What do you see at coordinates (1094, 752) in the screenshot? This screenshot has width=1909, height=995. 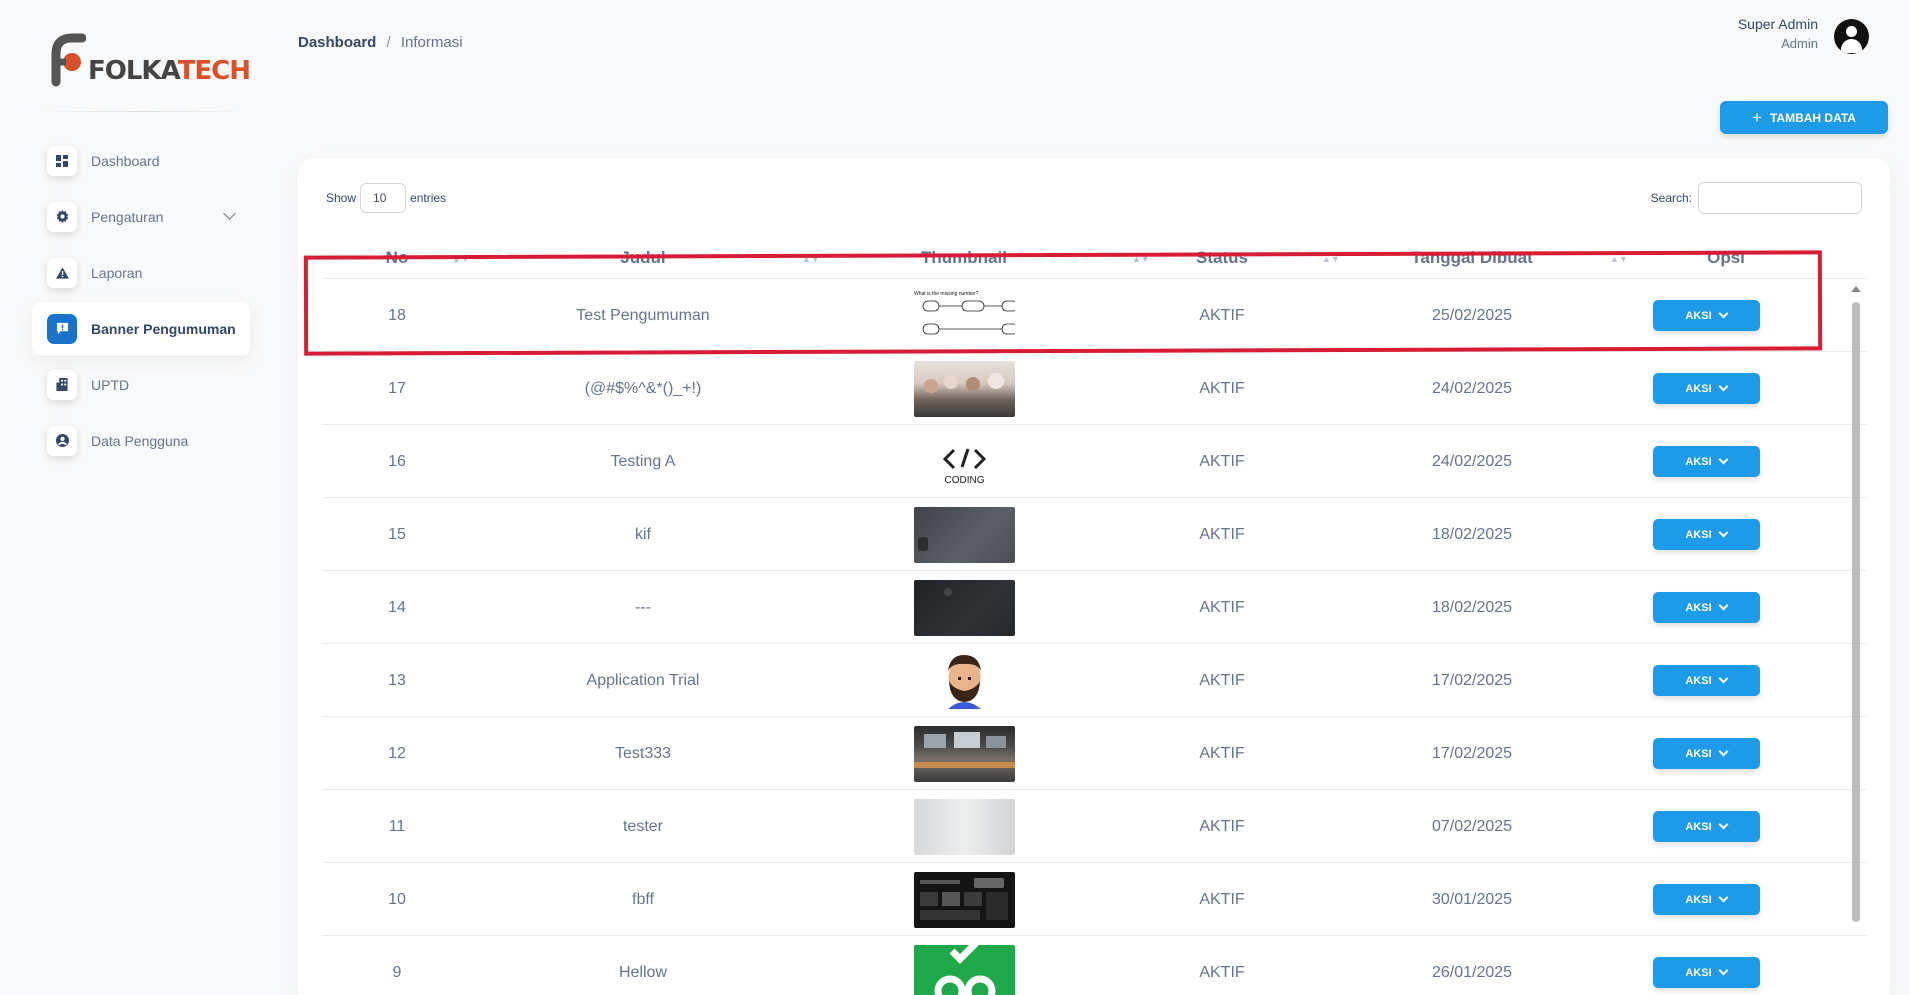 I see `table-row: 12 Test333 AKTIF 17/02/2025 AKSI` at bounding box center [1094, 752].